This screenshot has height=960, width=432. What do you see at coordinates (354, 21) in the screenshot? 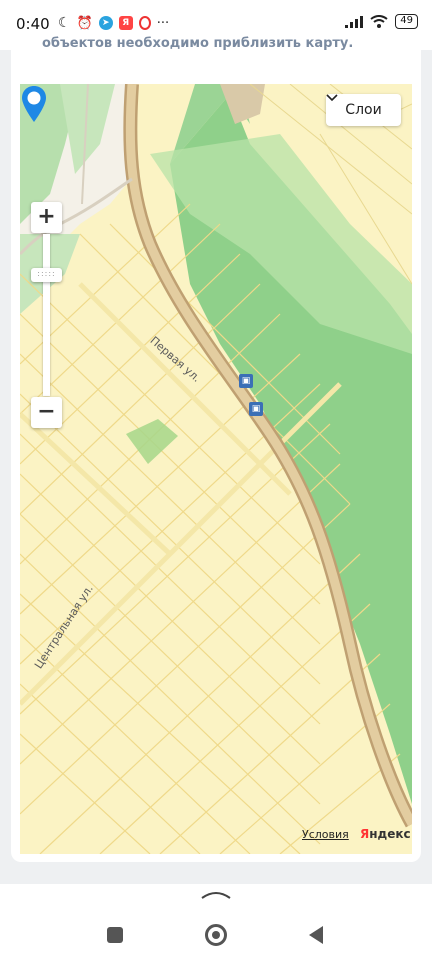
I see `signal-icon` at bounding box center [354, 21].